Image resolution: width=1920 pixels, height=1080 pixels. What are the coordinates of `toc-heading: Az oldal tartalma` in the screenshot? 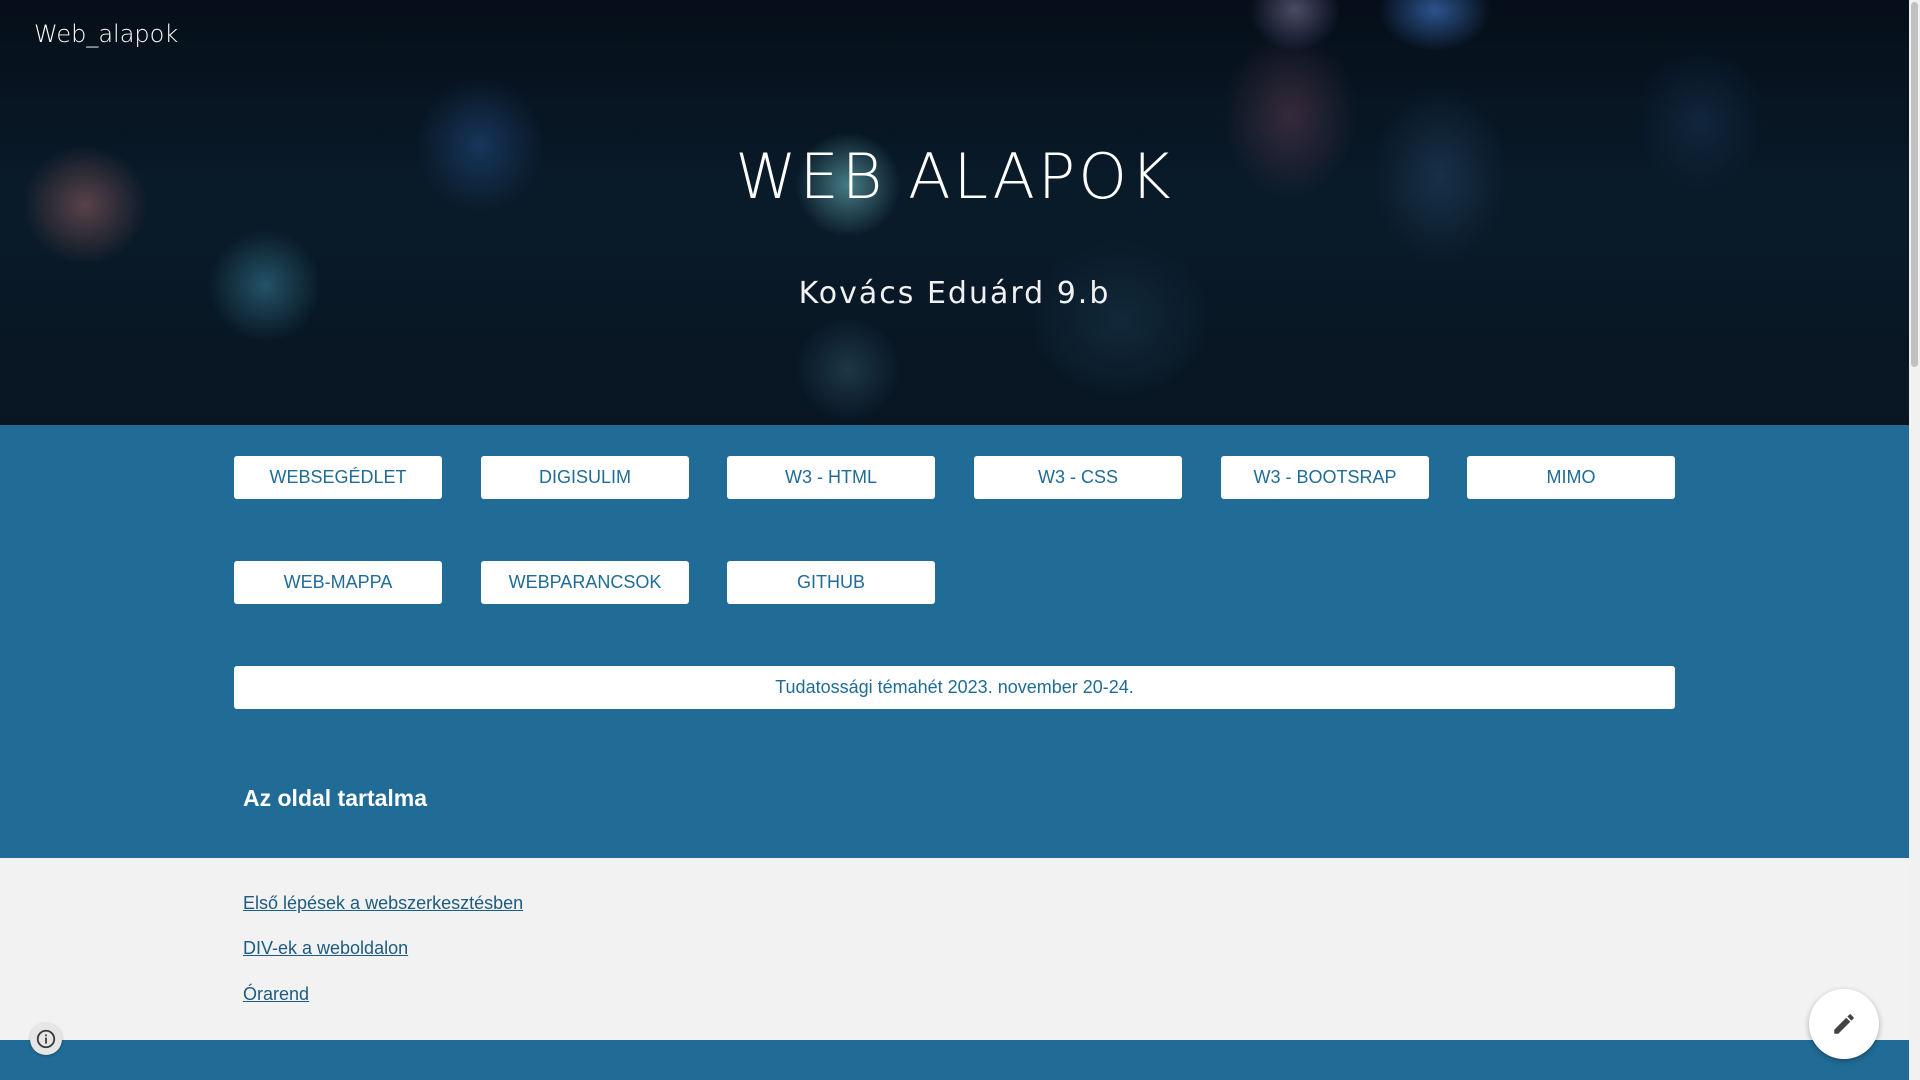 It's located at (335, 798).